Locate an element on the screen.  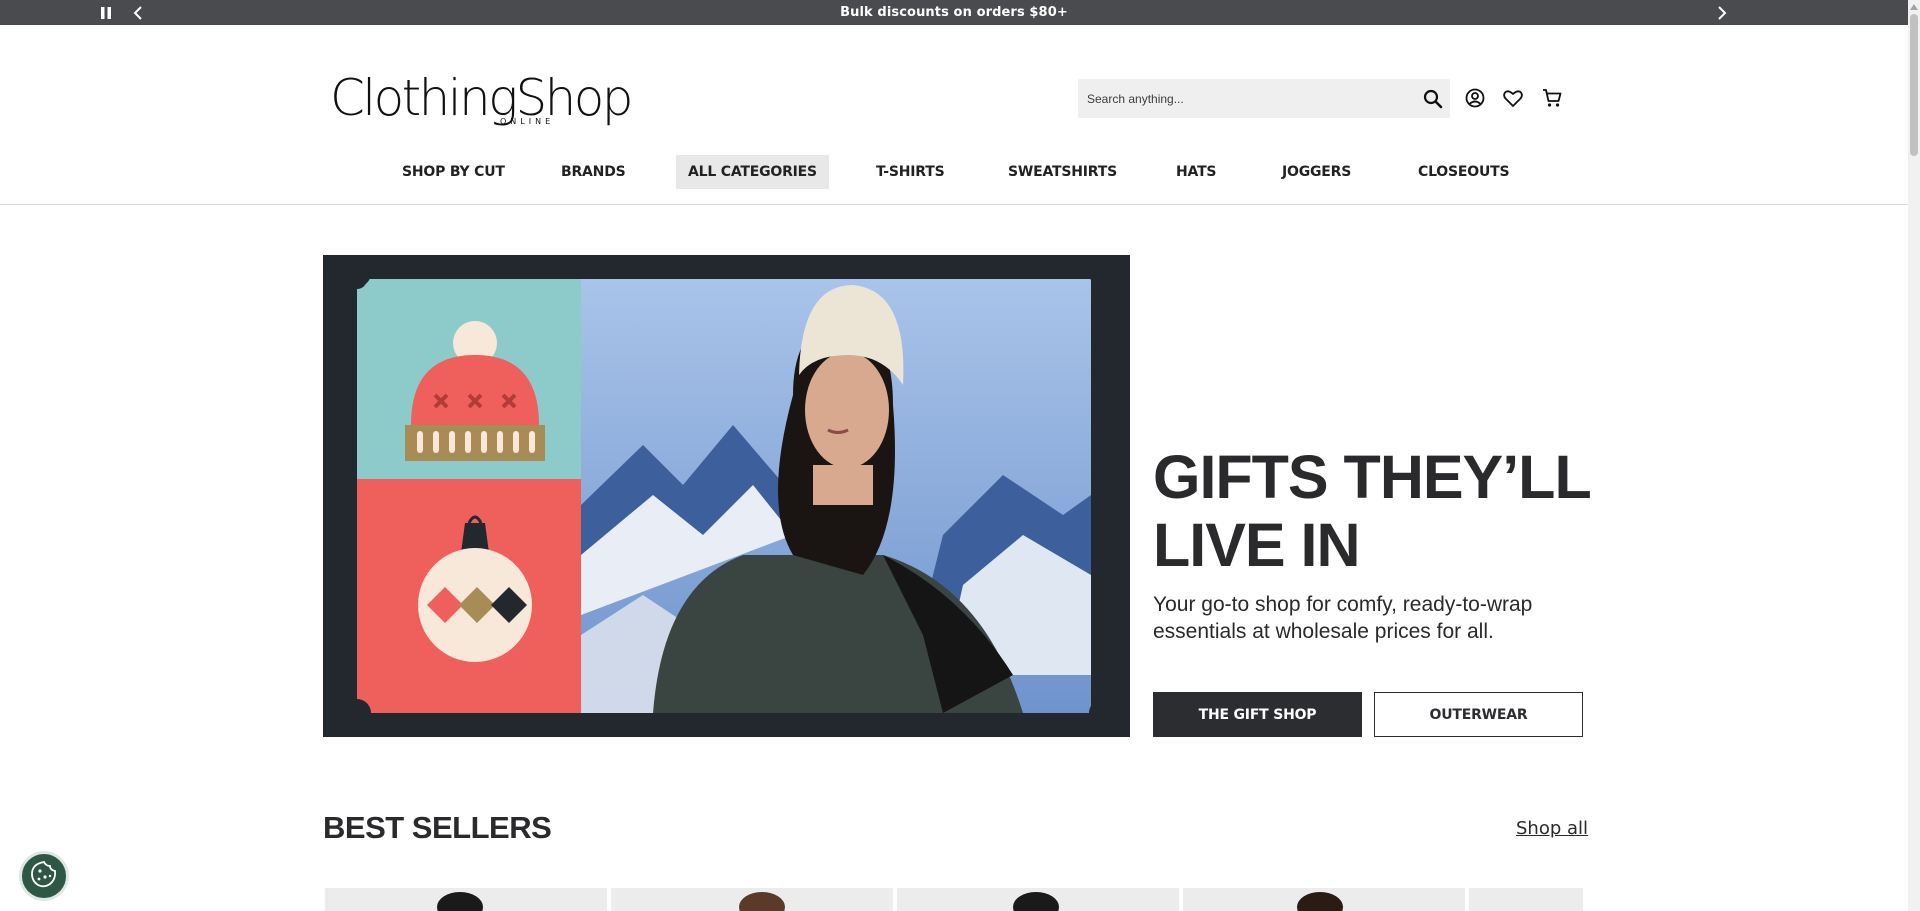
nav-item-closeouts: CLOSEOUTS is located at coordinates (1464, 172).